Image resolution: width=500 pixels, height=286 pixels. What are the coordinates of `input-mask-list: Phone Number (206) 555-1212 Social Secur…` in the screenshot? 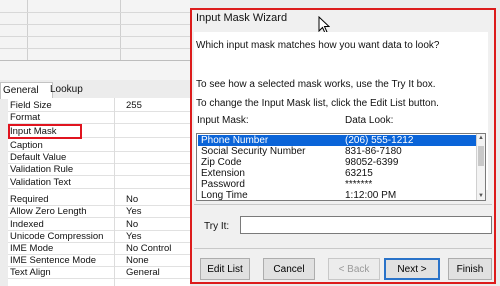 It's located at (341, 167).